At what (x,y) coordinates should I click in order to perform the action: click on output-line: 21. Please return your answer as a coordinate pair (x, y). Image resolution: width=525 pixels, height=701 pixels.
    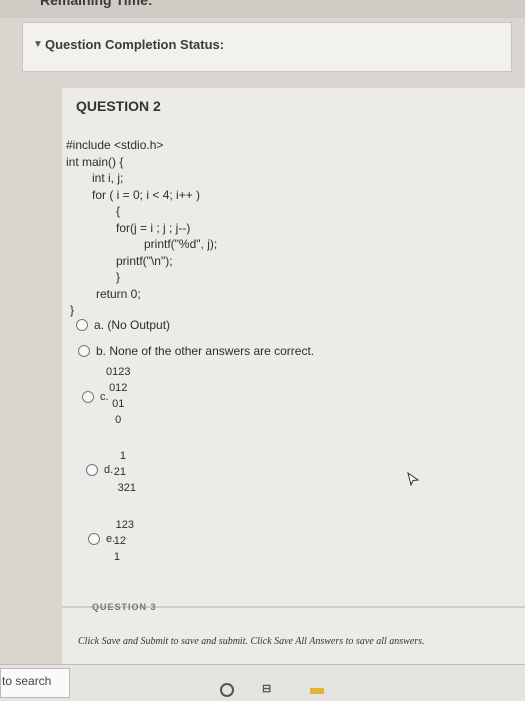
    Looking at the image, I should click on (119, 472).